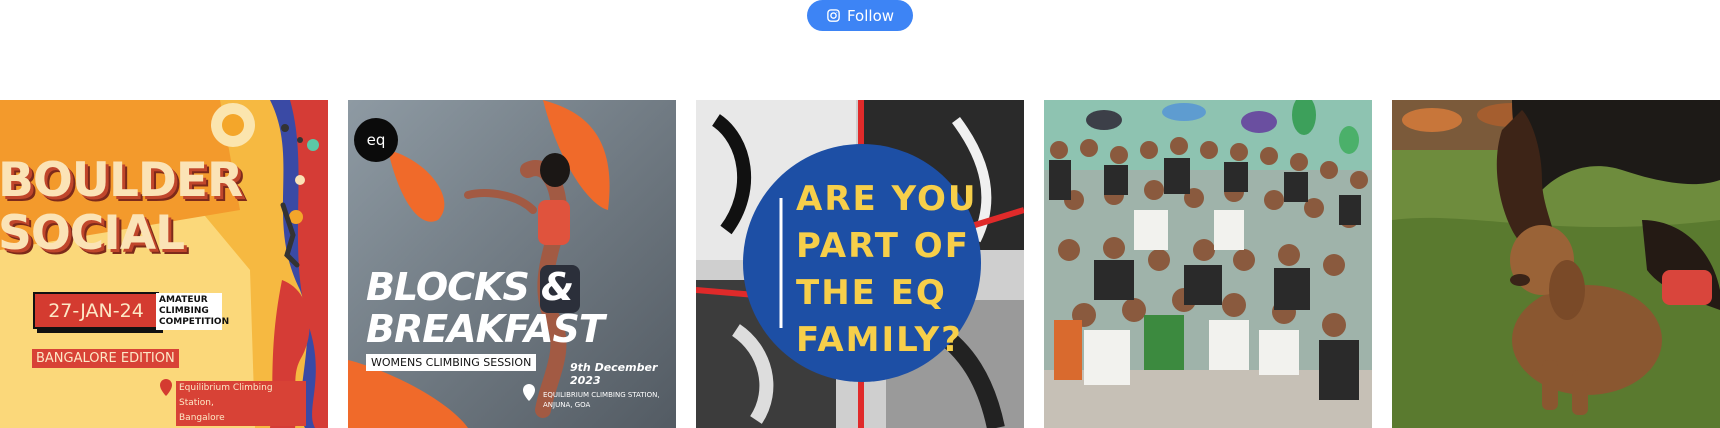 The image size is (1720, 428). Describe the element at coordinates (121, 180) in the screenshot. I see `post-title-line1: BOULDER` at that location.